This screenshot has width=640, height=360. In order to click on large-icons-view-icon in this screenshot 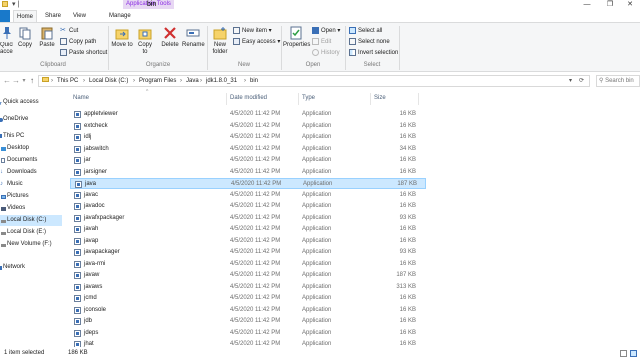, I will do `click(633, 353)`.